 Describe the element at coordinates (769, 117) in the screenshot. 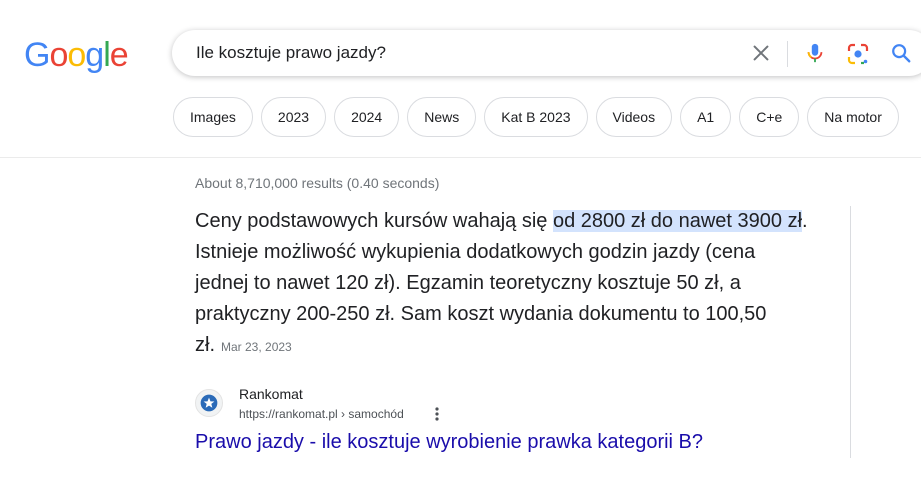

I see `chip-c-plus-e: C+e` at that location.